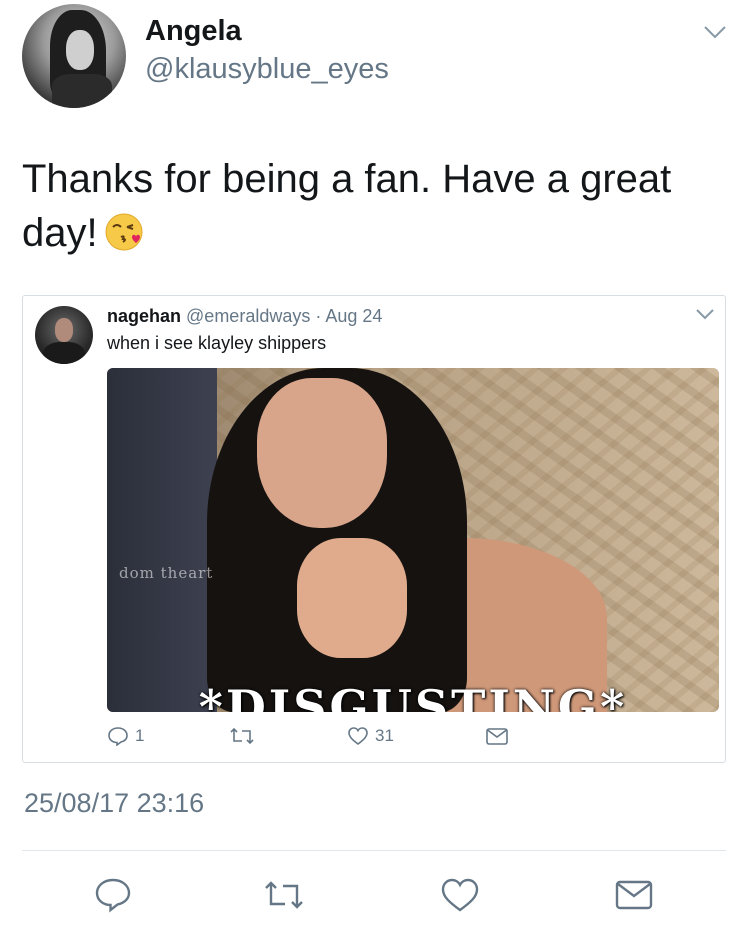 The width and height of the screenshot is (750, 931). Describe the element at coordinates (140, 735) in the screenshot. I see `reply-count: 1` at that location.